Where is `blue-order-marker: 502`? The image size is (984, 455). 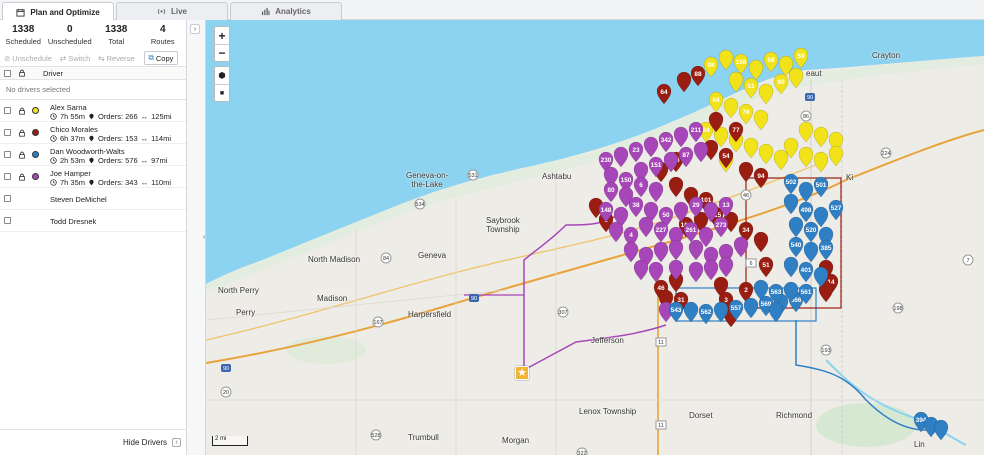 blue-order-marker: 502 is located at coordinates (791, 184).